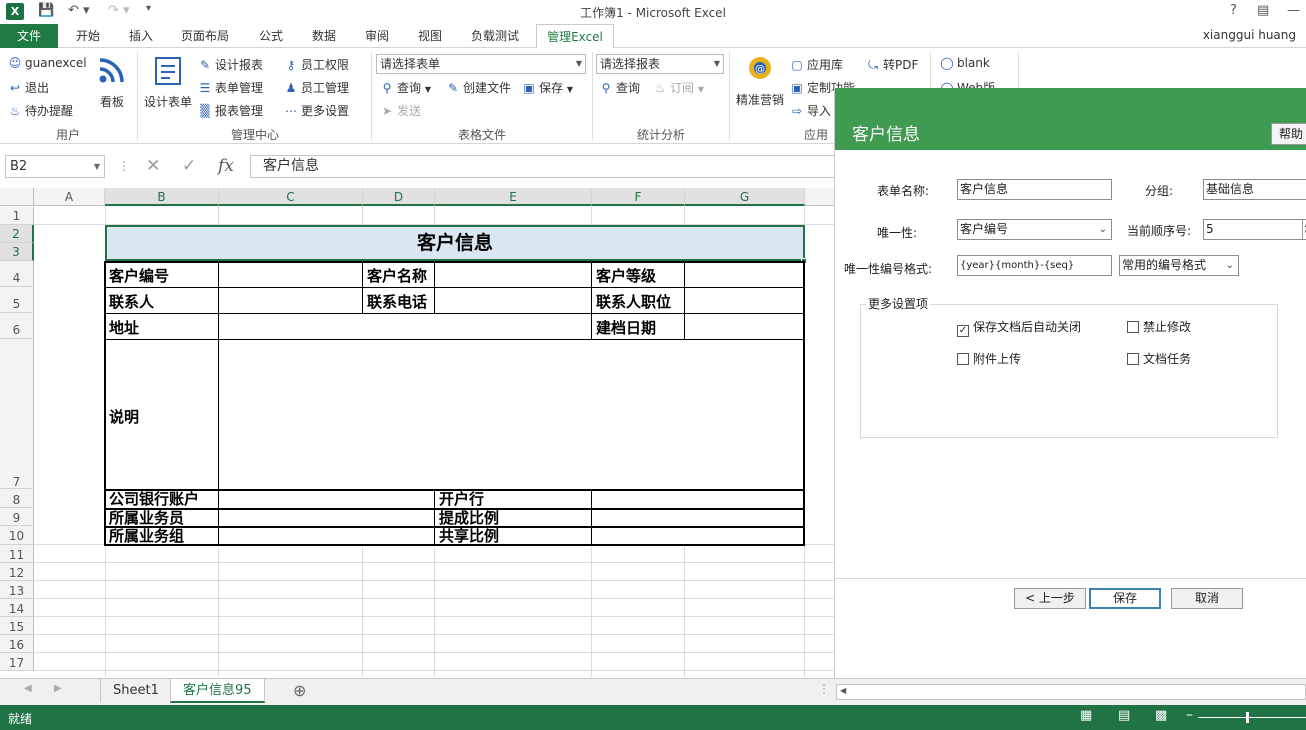 The image size is (1306, 730). What do you see at coordinates (810, 110) in the screenshot?
I see `import-button: ⇨ 导入` at bounding box center [810, 110].